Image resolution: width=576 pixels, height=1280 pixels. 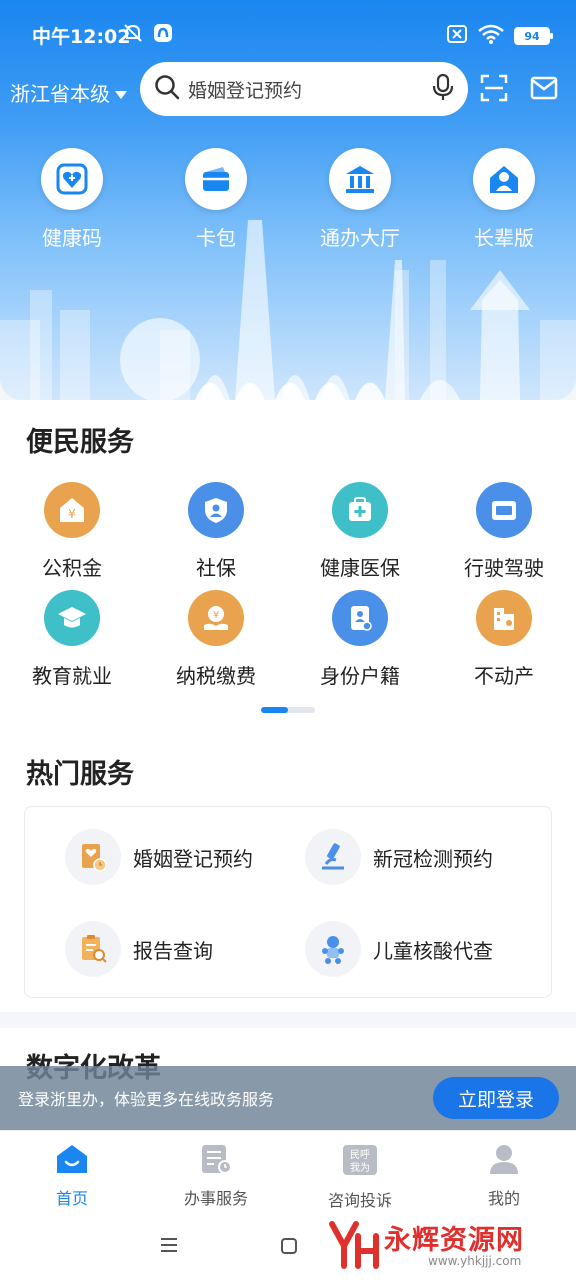 I want to click on login-banner: 登录浙里办，体验更多在线政务服务 立即登录, so click(x=288, y=1098).